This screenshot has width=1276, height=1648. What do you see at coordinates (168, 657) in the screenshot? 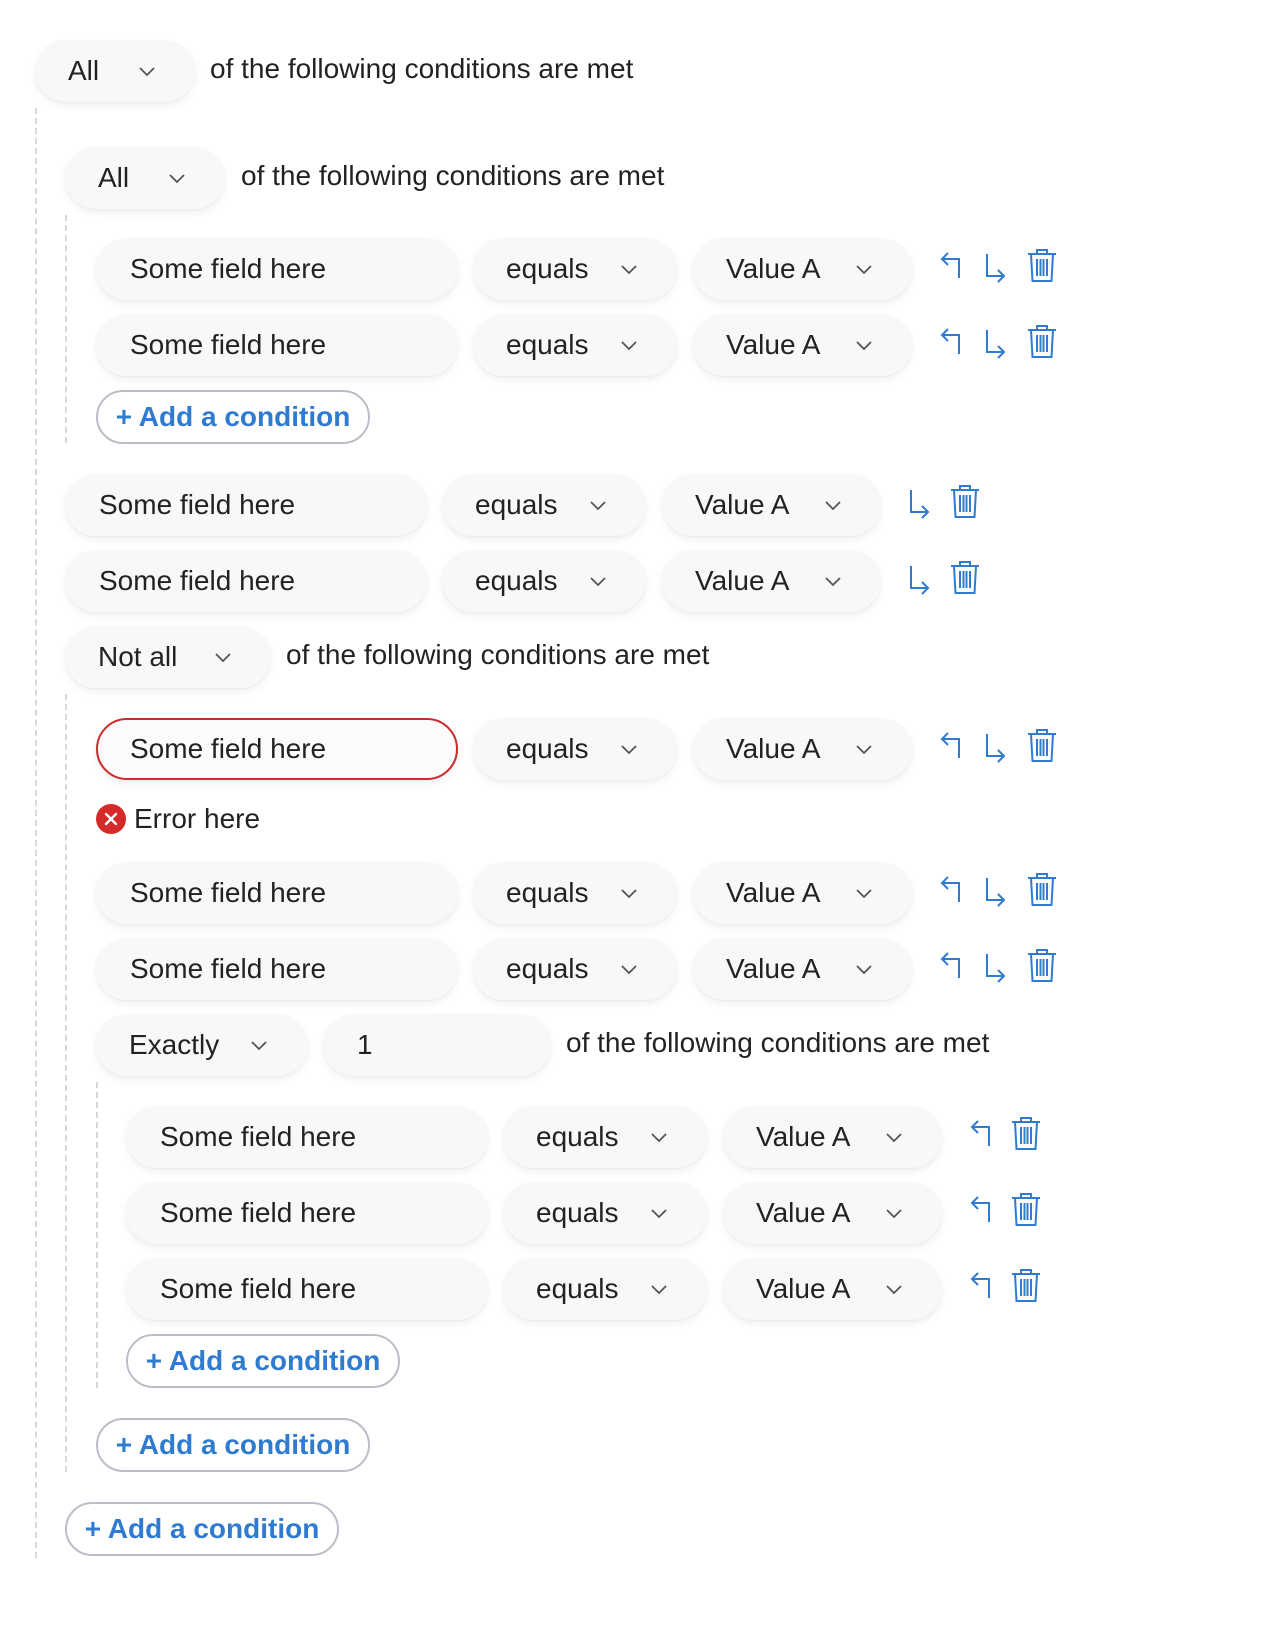
I see `group2-quantifier-select: Not all` at bounding box center [168, 657].